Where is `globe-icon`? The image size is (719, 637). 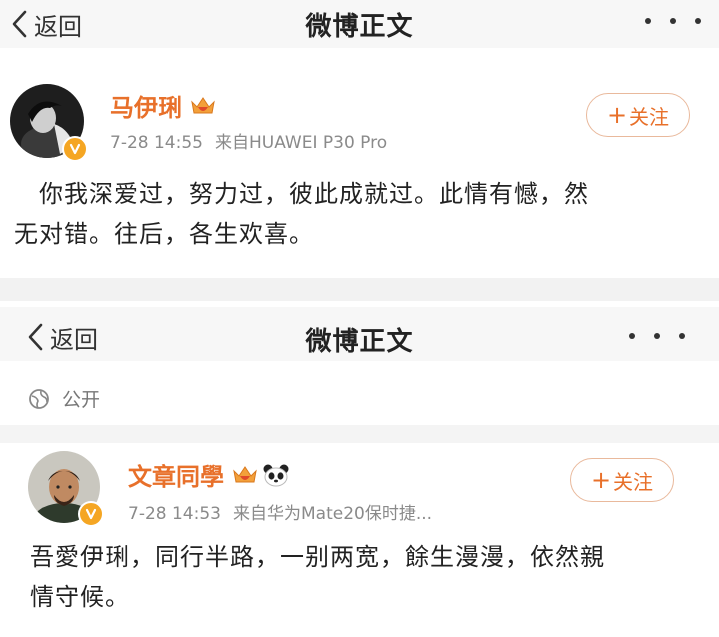
globe-icon is located at coordinates (39, 398).